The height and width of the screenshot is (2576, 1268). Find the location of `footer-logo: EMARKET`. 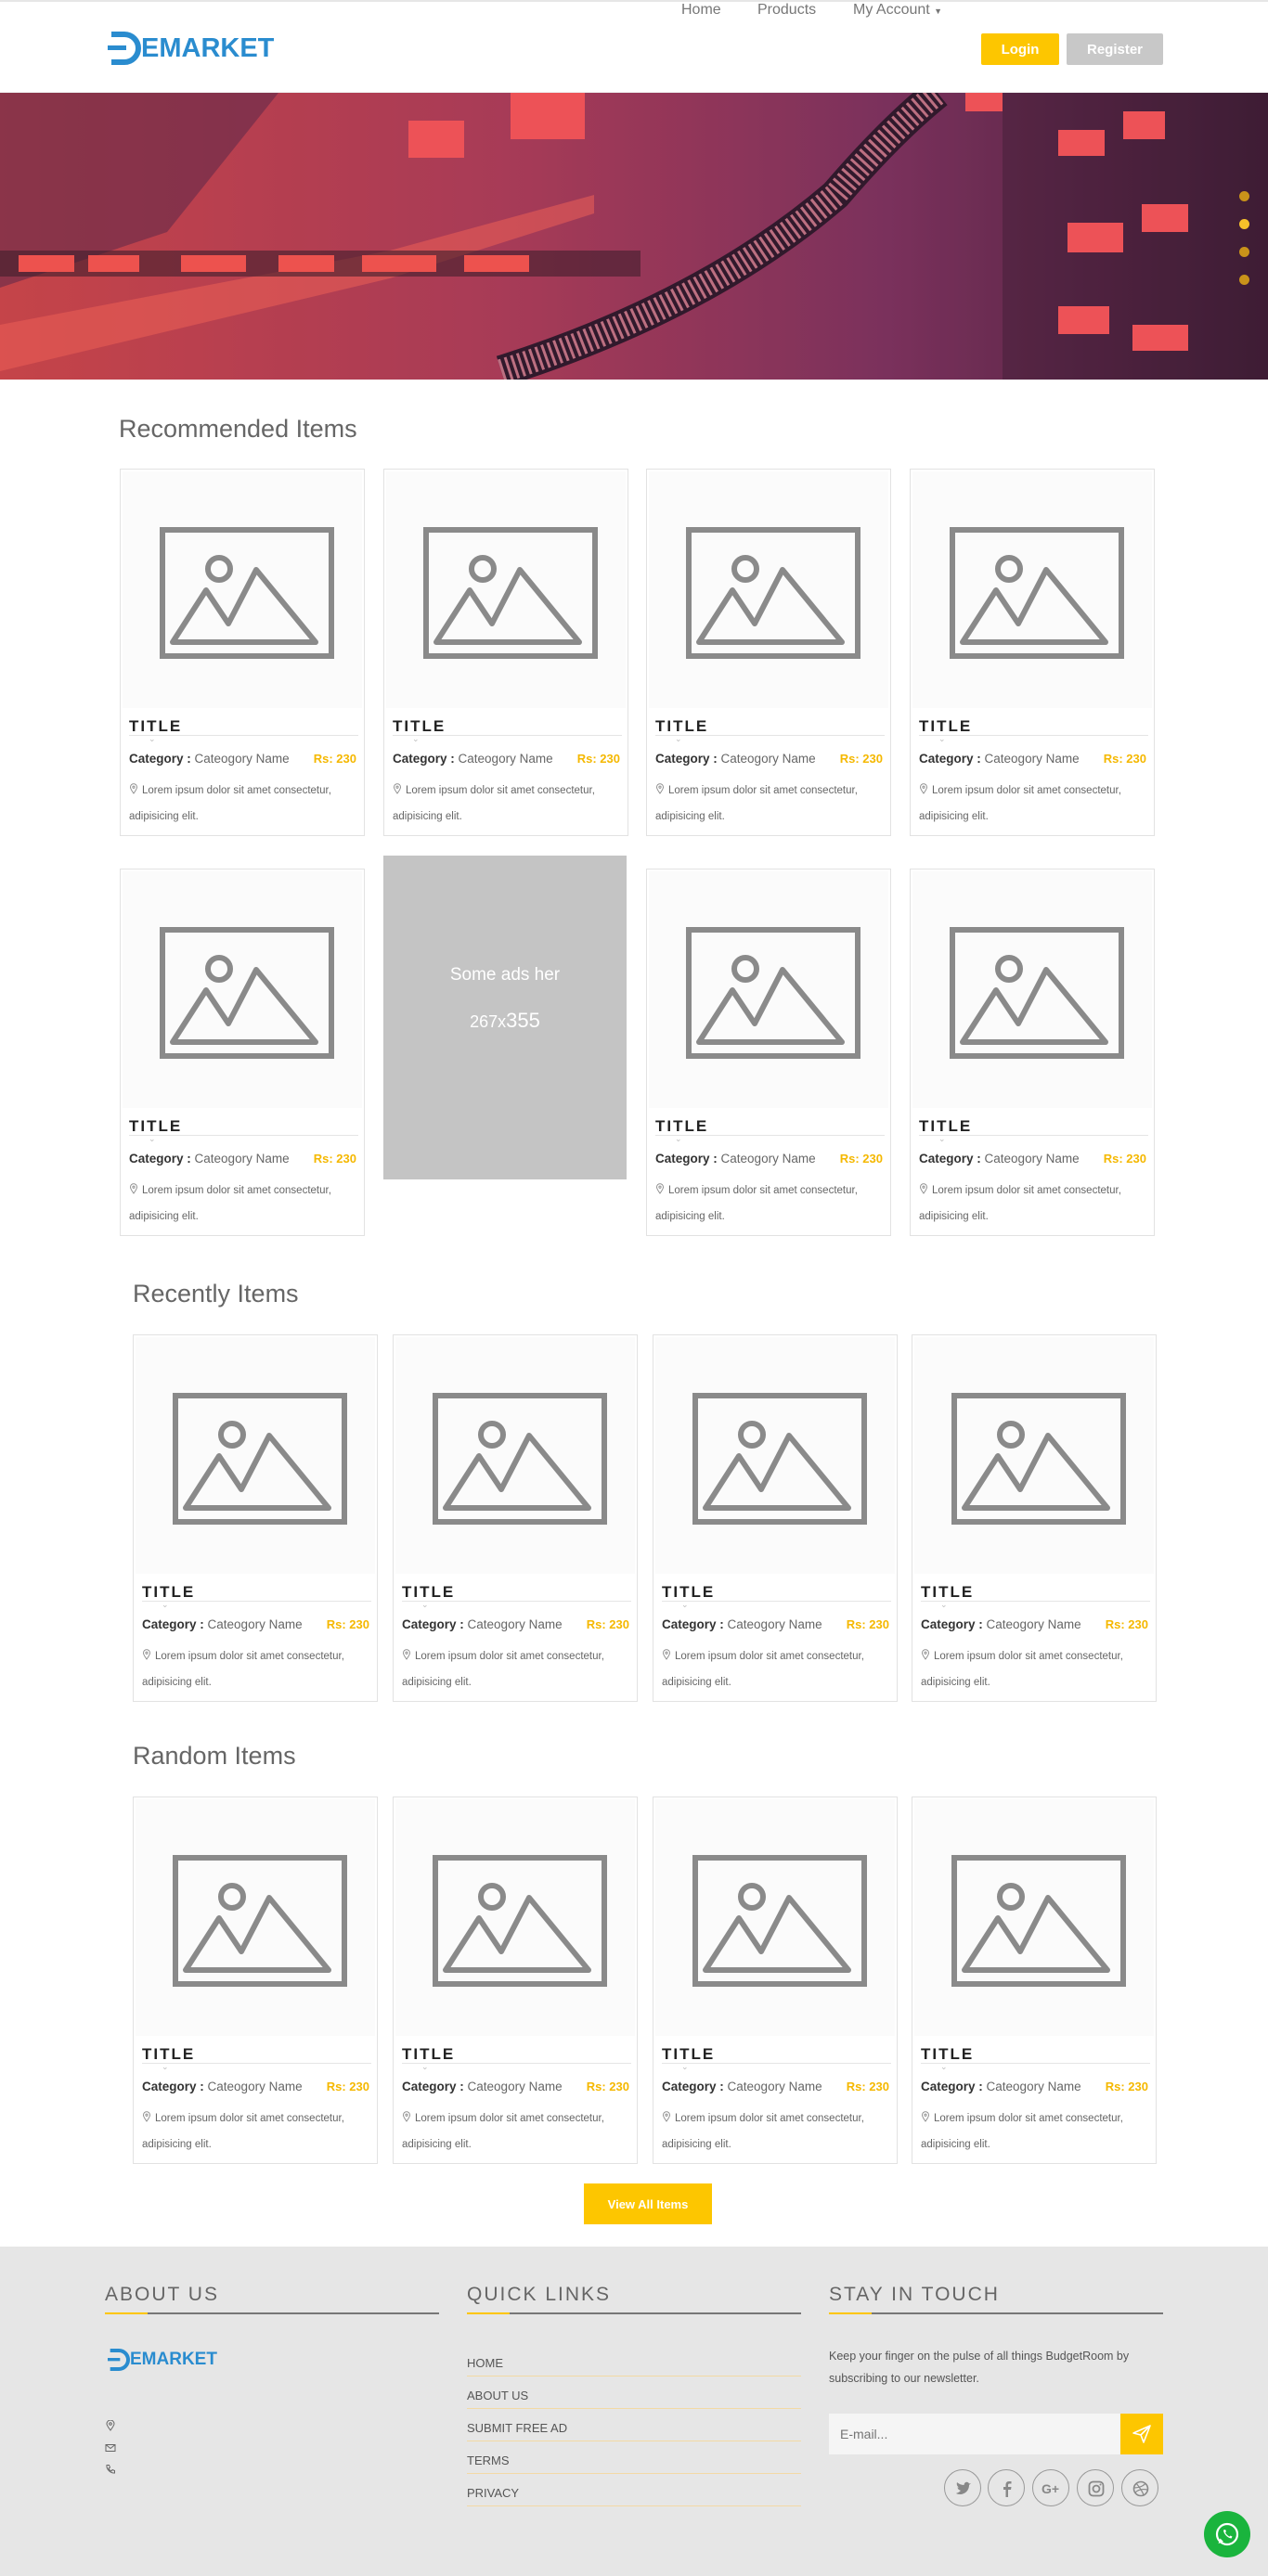

footer-logo: EMARKET is located at coordinates (161, 2360).